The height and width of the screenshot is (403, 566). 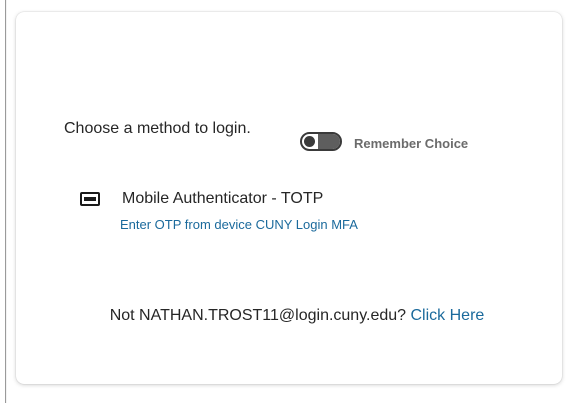 What do you see at coordinates (157, 128) in the screenshot?
I see `prompt-text: Choose a method to login.` at bounding box center [157, 128].